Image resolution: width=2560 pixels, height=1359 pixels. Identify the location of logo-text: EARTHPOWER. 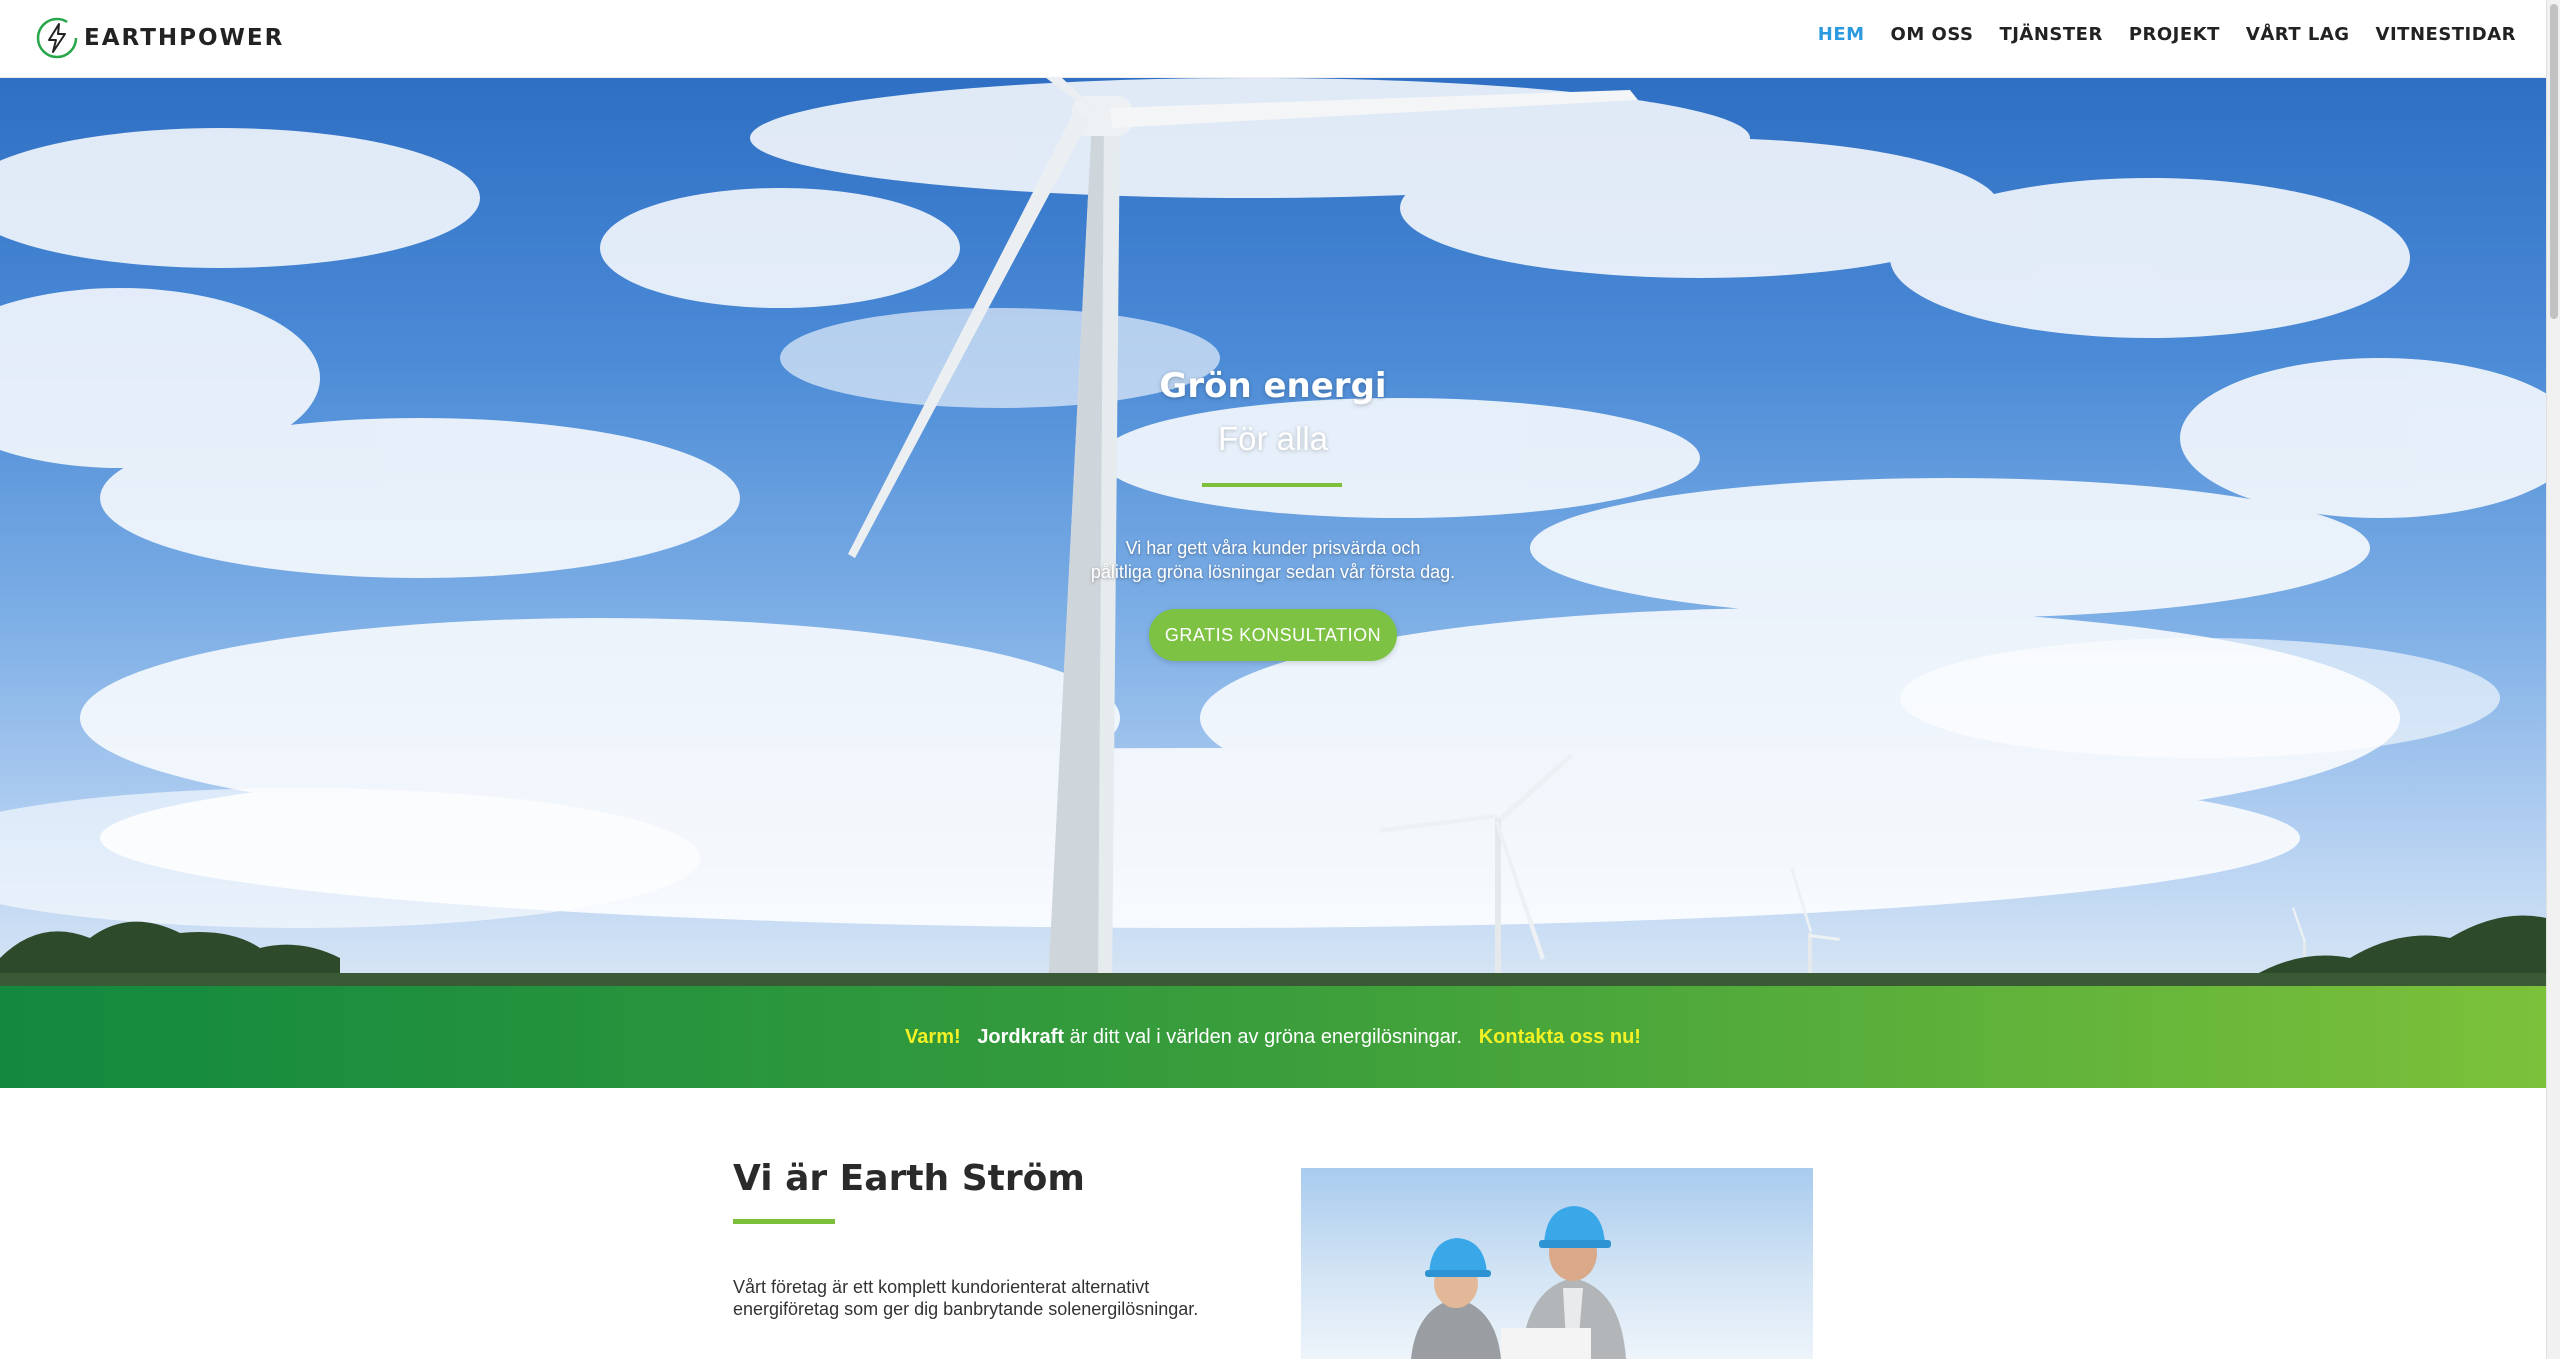
(184, 38).